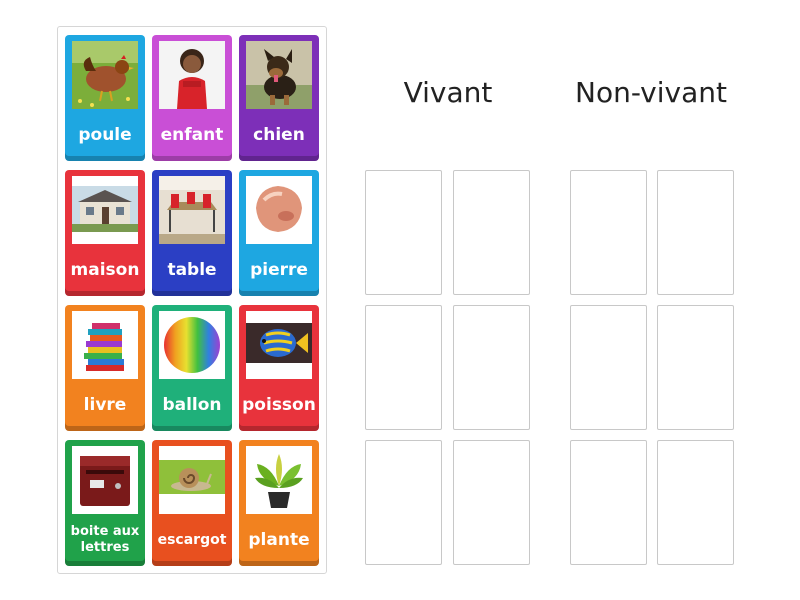 This screenshot has height=600, width=800. I want to click on hen-photo-icon, so click(105, 75).